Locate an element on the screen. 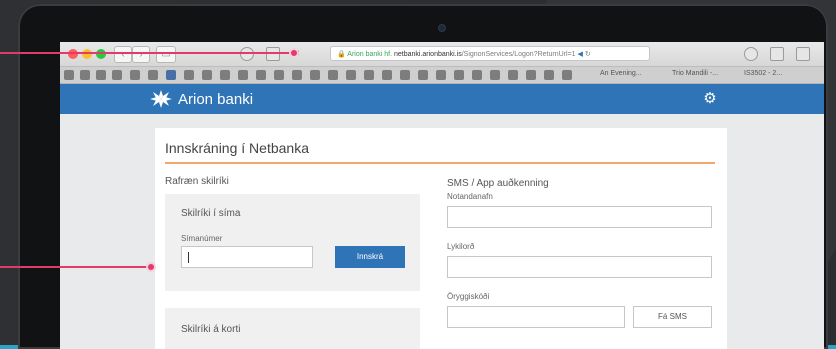 Image resolution: width=836 pixels, height=349 pixels. card-id-panel: Skilríki á korti is located at coordinates (292, 328).